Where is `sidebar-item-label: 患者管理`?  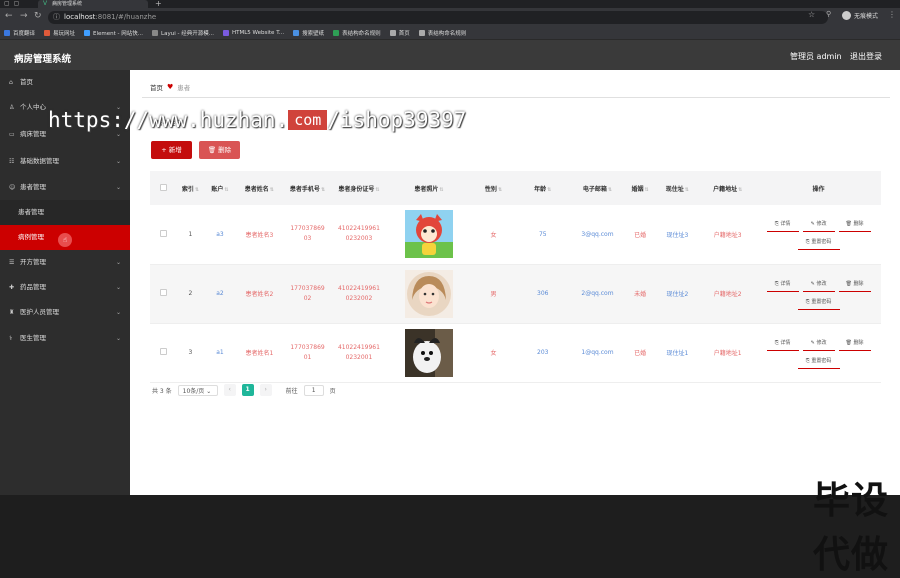 sidebar-item-label: 患者管理 is located at coordinates (31, 212).